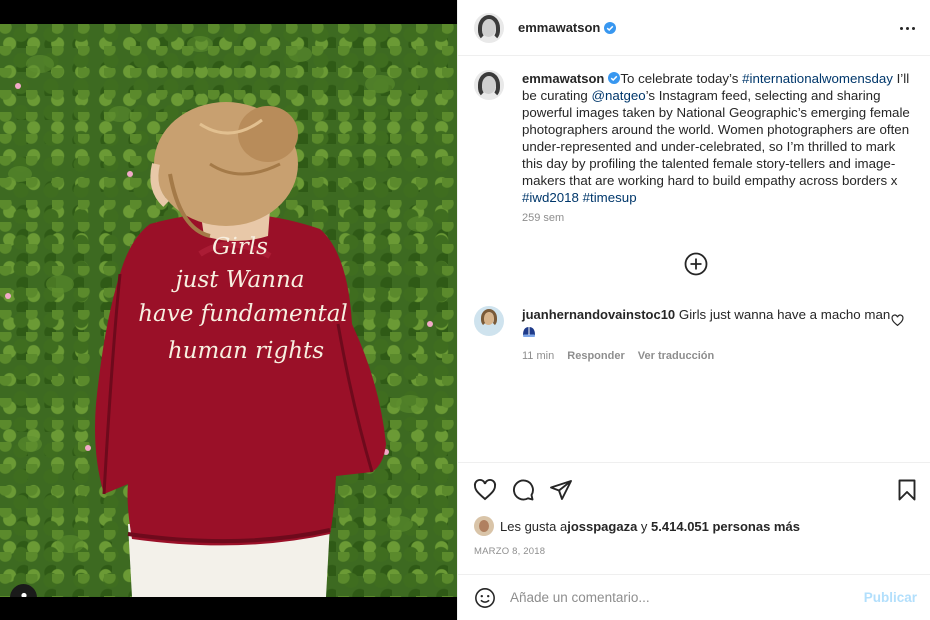 The width and height of the screenshot is (930, 620). What do you see at coordinates (907, 28) in the screenshot?
I see `more-options-icon` at bounding box center [907, 28].